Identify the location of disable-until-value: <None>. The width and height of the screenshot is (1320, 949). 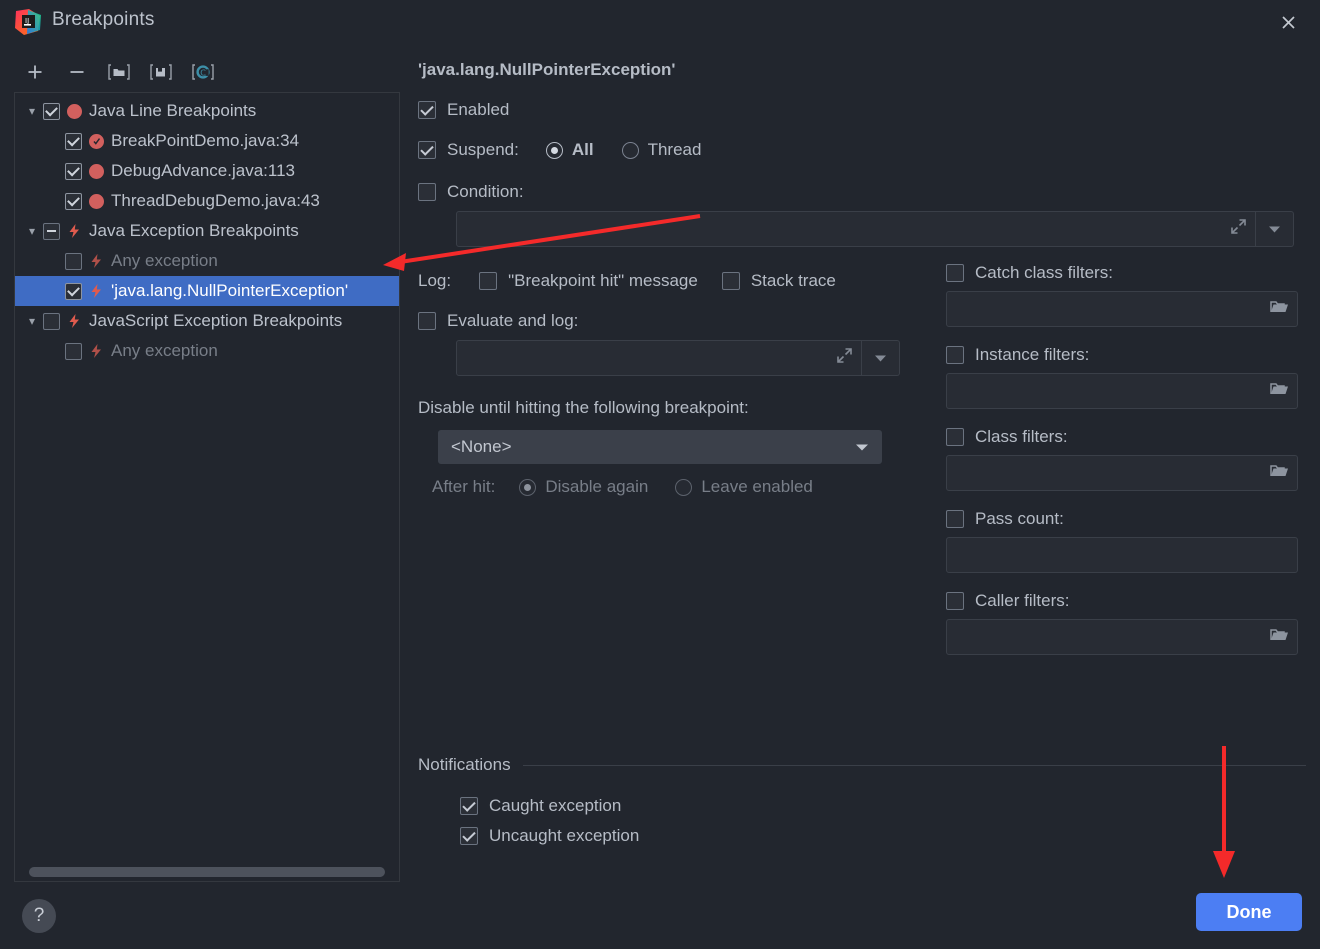
(481, 446).